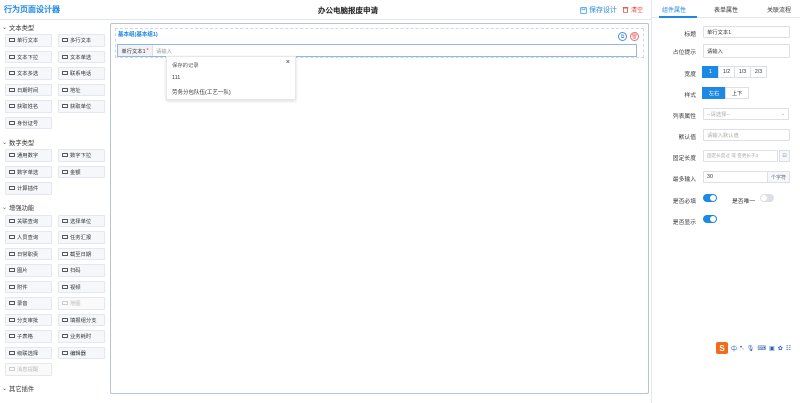 The image size is (800, 403). Describe the element at coordinates (28, 237) in the screenshot. I see `palette-item: 人员查询` at that location.